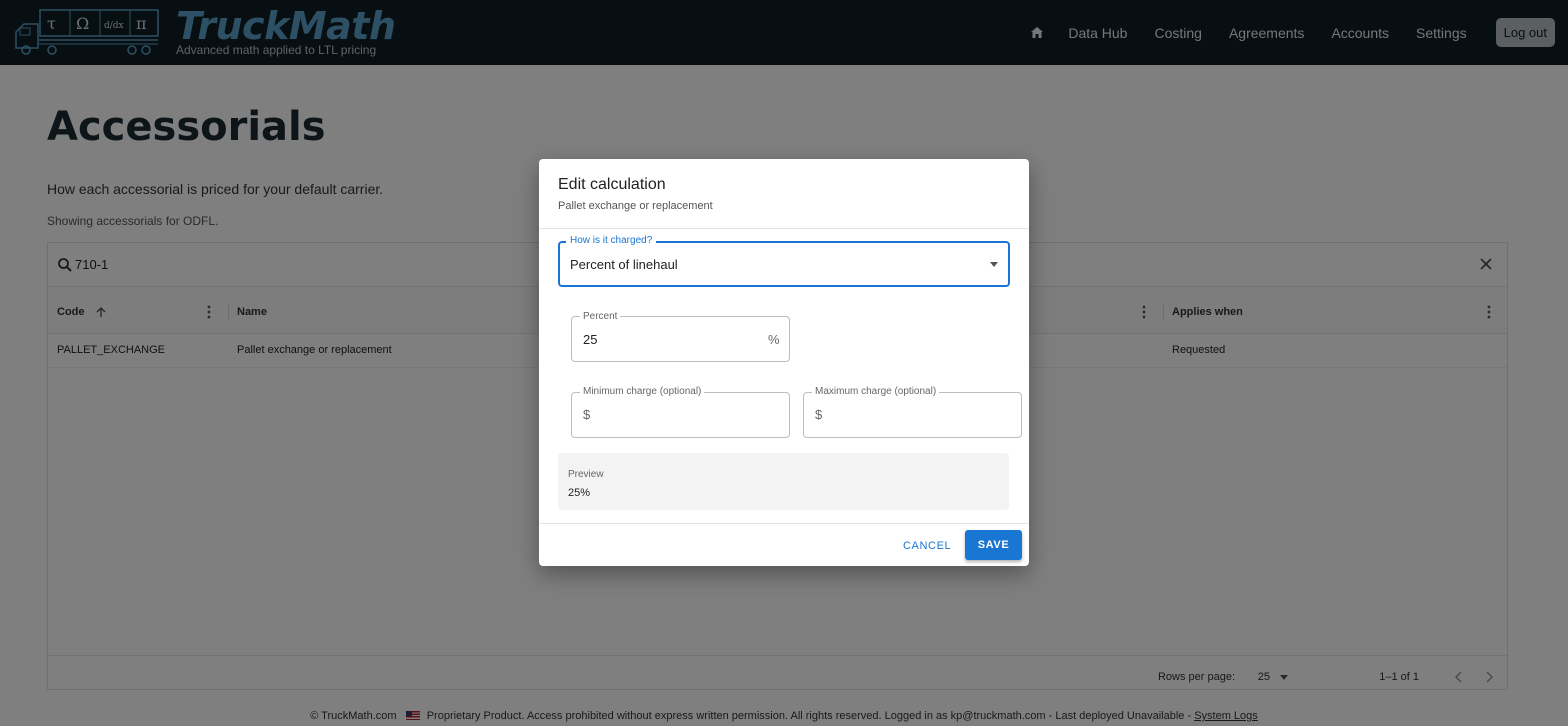 This screenshot has height=726, width=1568. Describe the element at coordinates (624, 264) in the screenshot. I see `charge-type-value: Percent of linehaul` at that location.